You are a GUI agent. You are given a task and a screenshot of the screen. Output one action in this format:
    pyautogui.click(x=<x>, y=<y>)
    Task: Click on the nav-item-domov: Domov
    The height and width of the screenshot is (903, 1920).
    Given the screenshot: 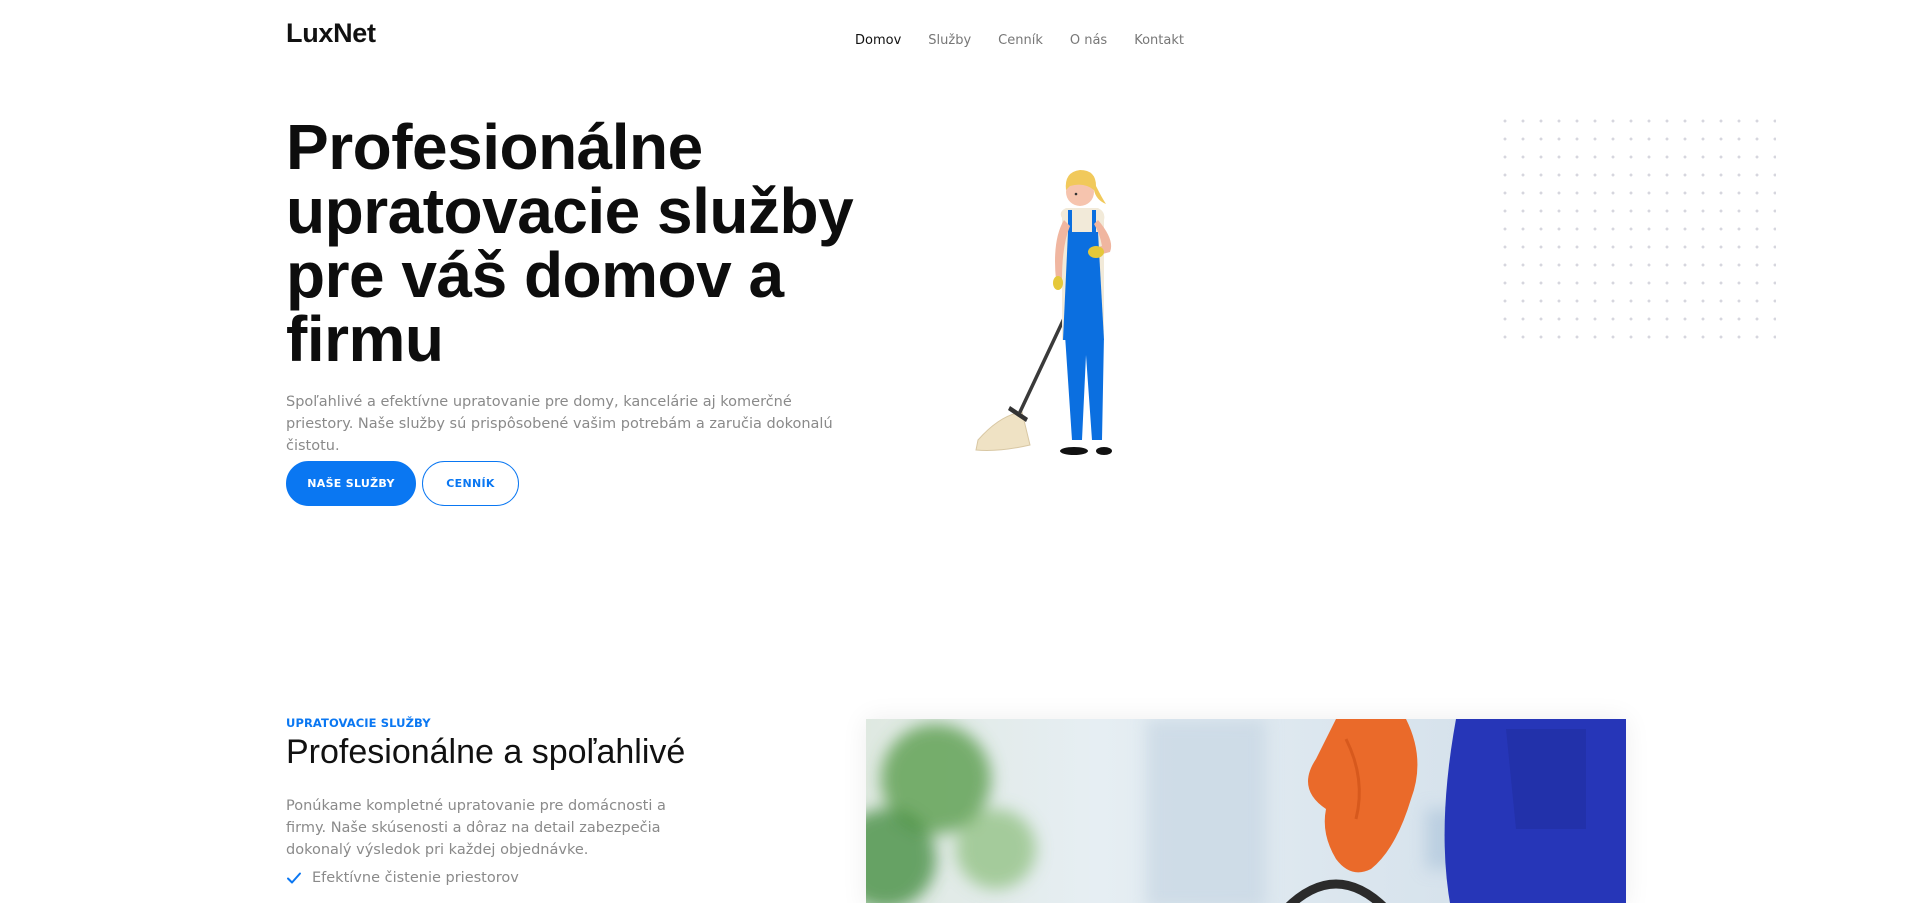 What is the action you would take?
    pyautogui.click(x=878, y=40)
    